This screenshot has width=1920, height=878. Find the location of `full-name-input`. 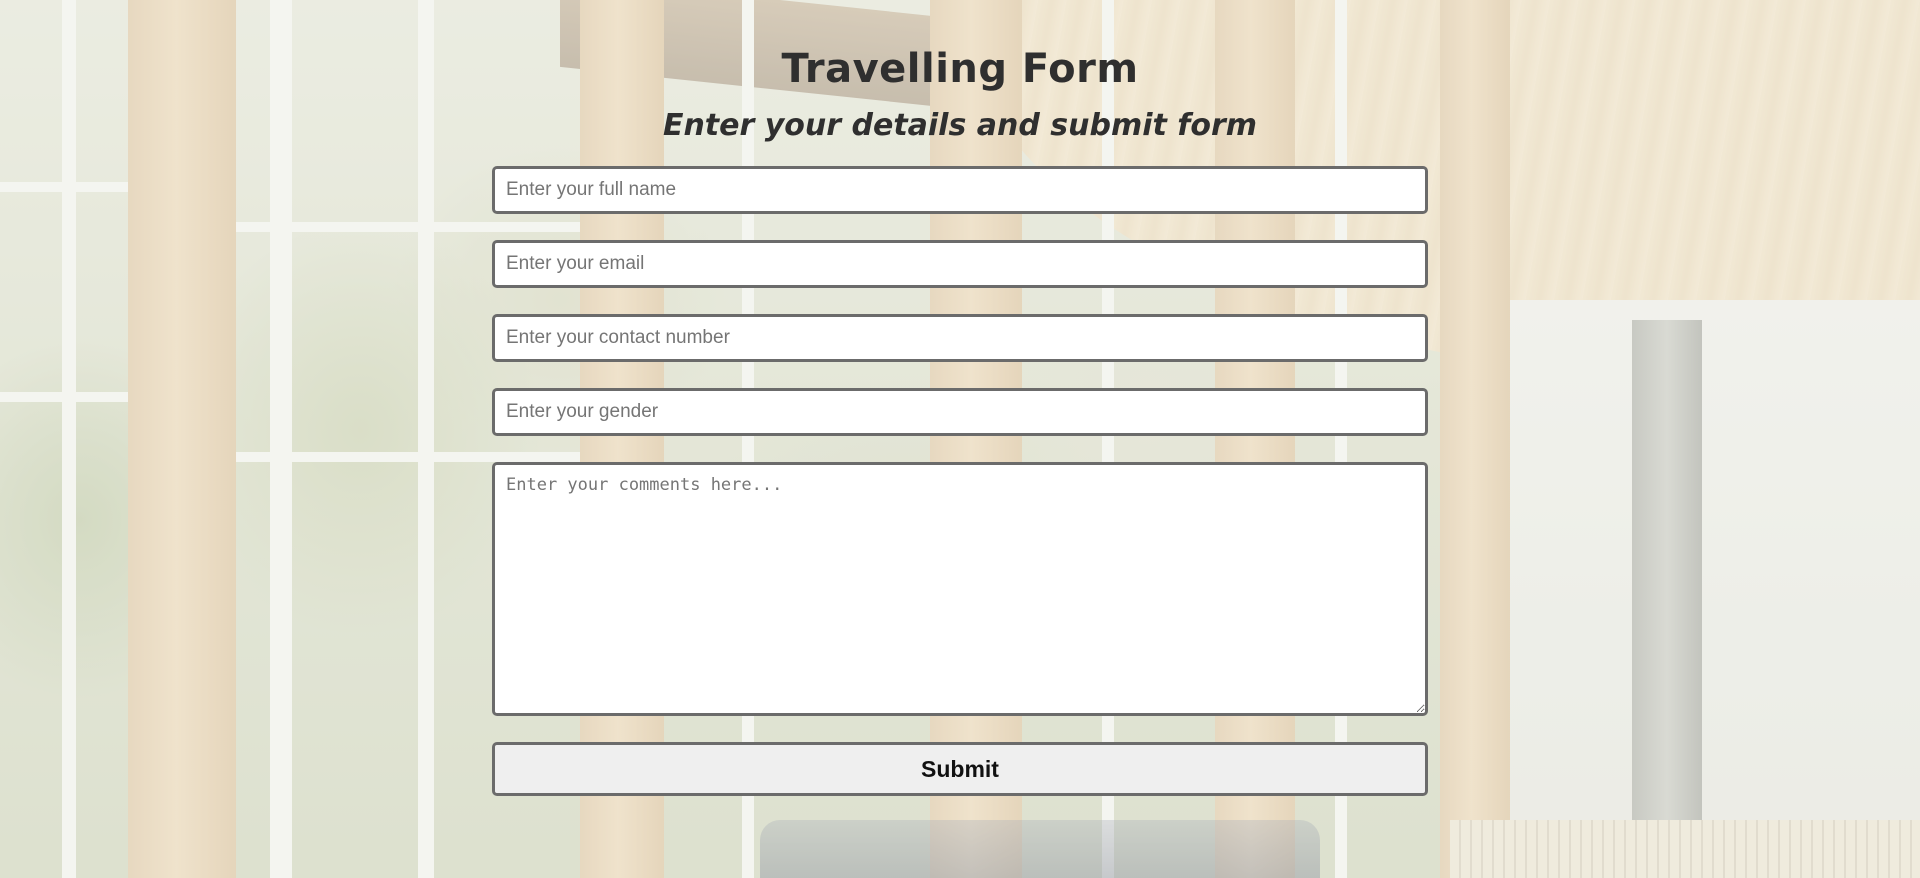

full-name-input is located at coordinates (960, 190).